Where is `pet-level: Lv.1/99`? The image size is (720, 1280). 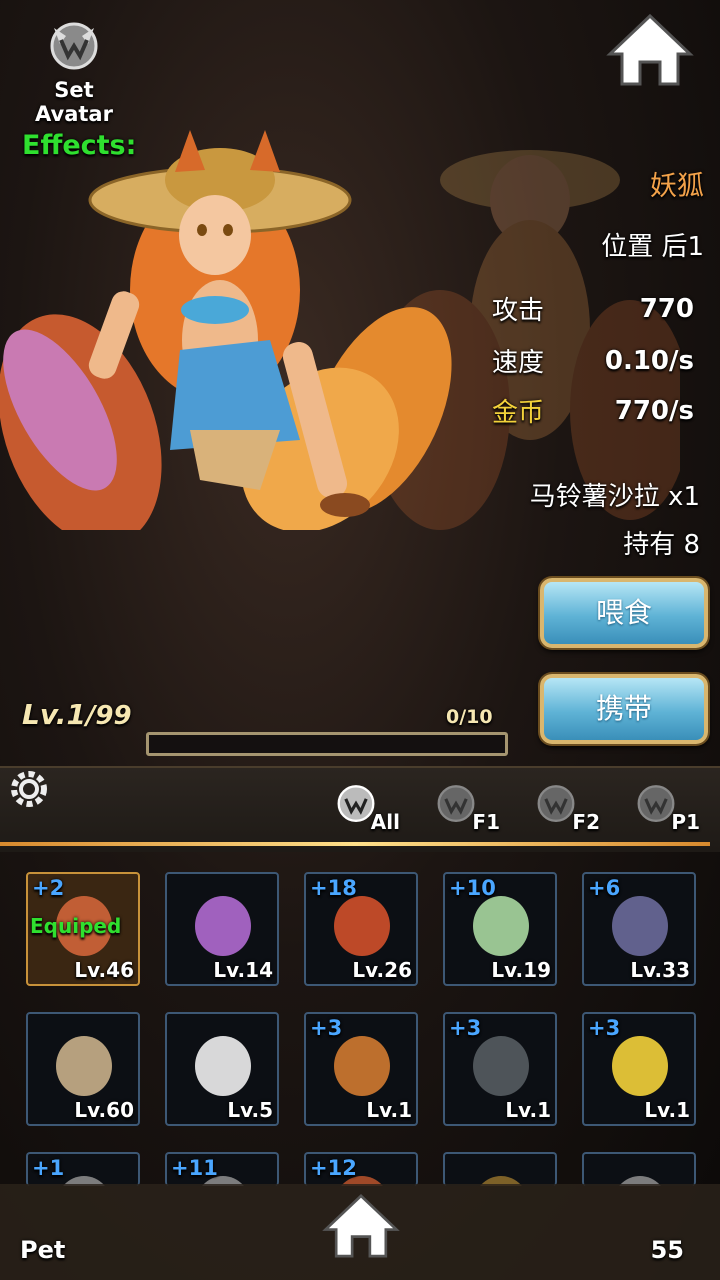 pet-level: Lv.1/99 is located at coordinates (77, 714).